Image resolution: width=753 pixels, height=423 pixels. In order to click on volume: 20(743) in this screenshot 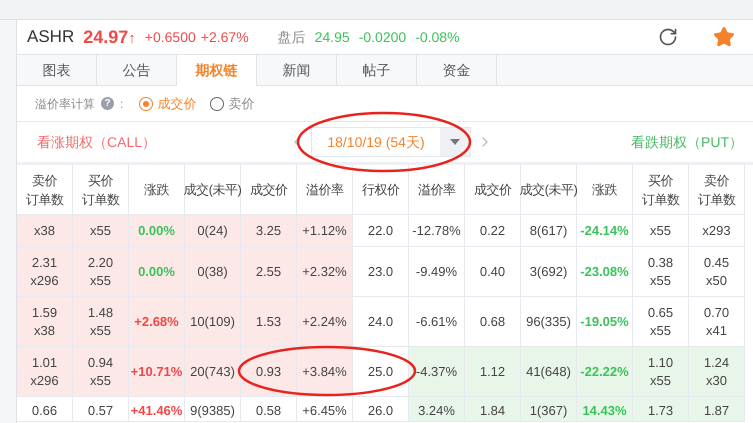, I will do `click(213, 372)`.